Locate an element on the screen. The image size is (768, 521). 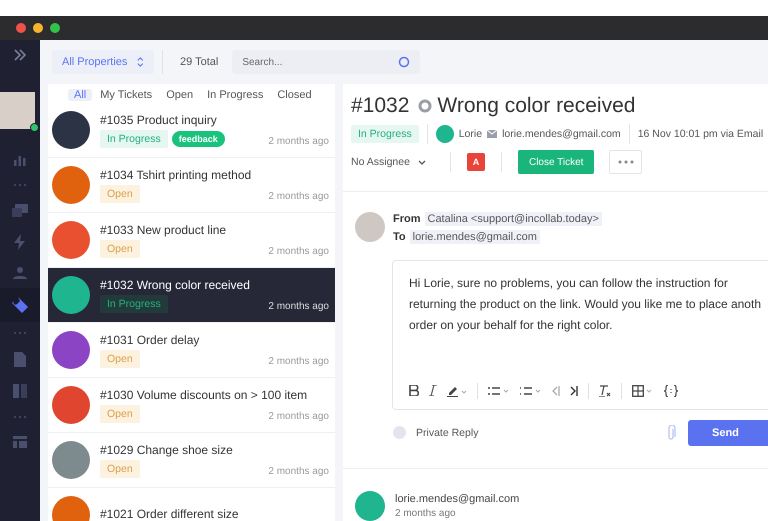
close-window-icon is located at coordinates (21, 28).